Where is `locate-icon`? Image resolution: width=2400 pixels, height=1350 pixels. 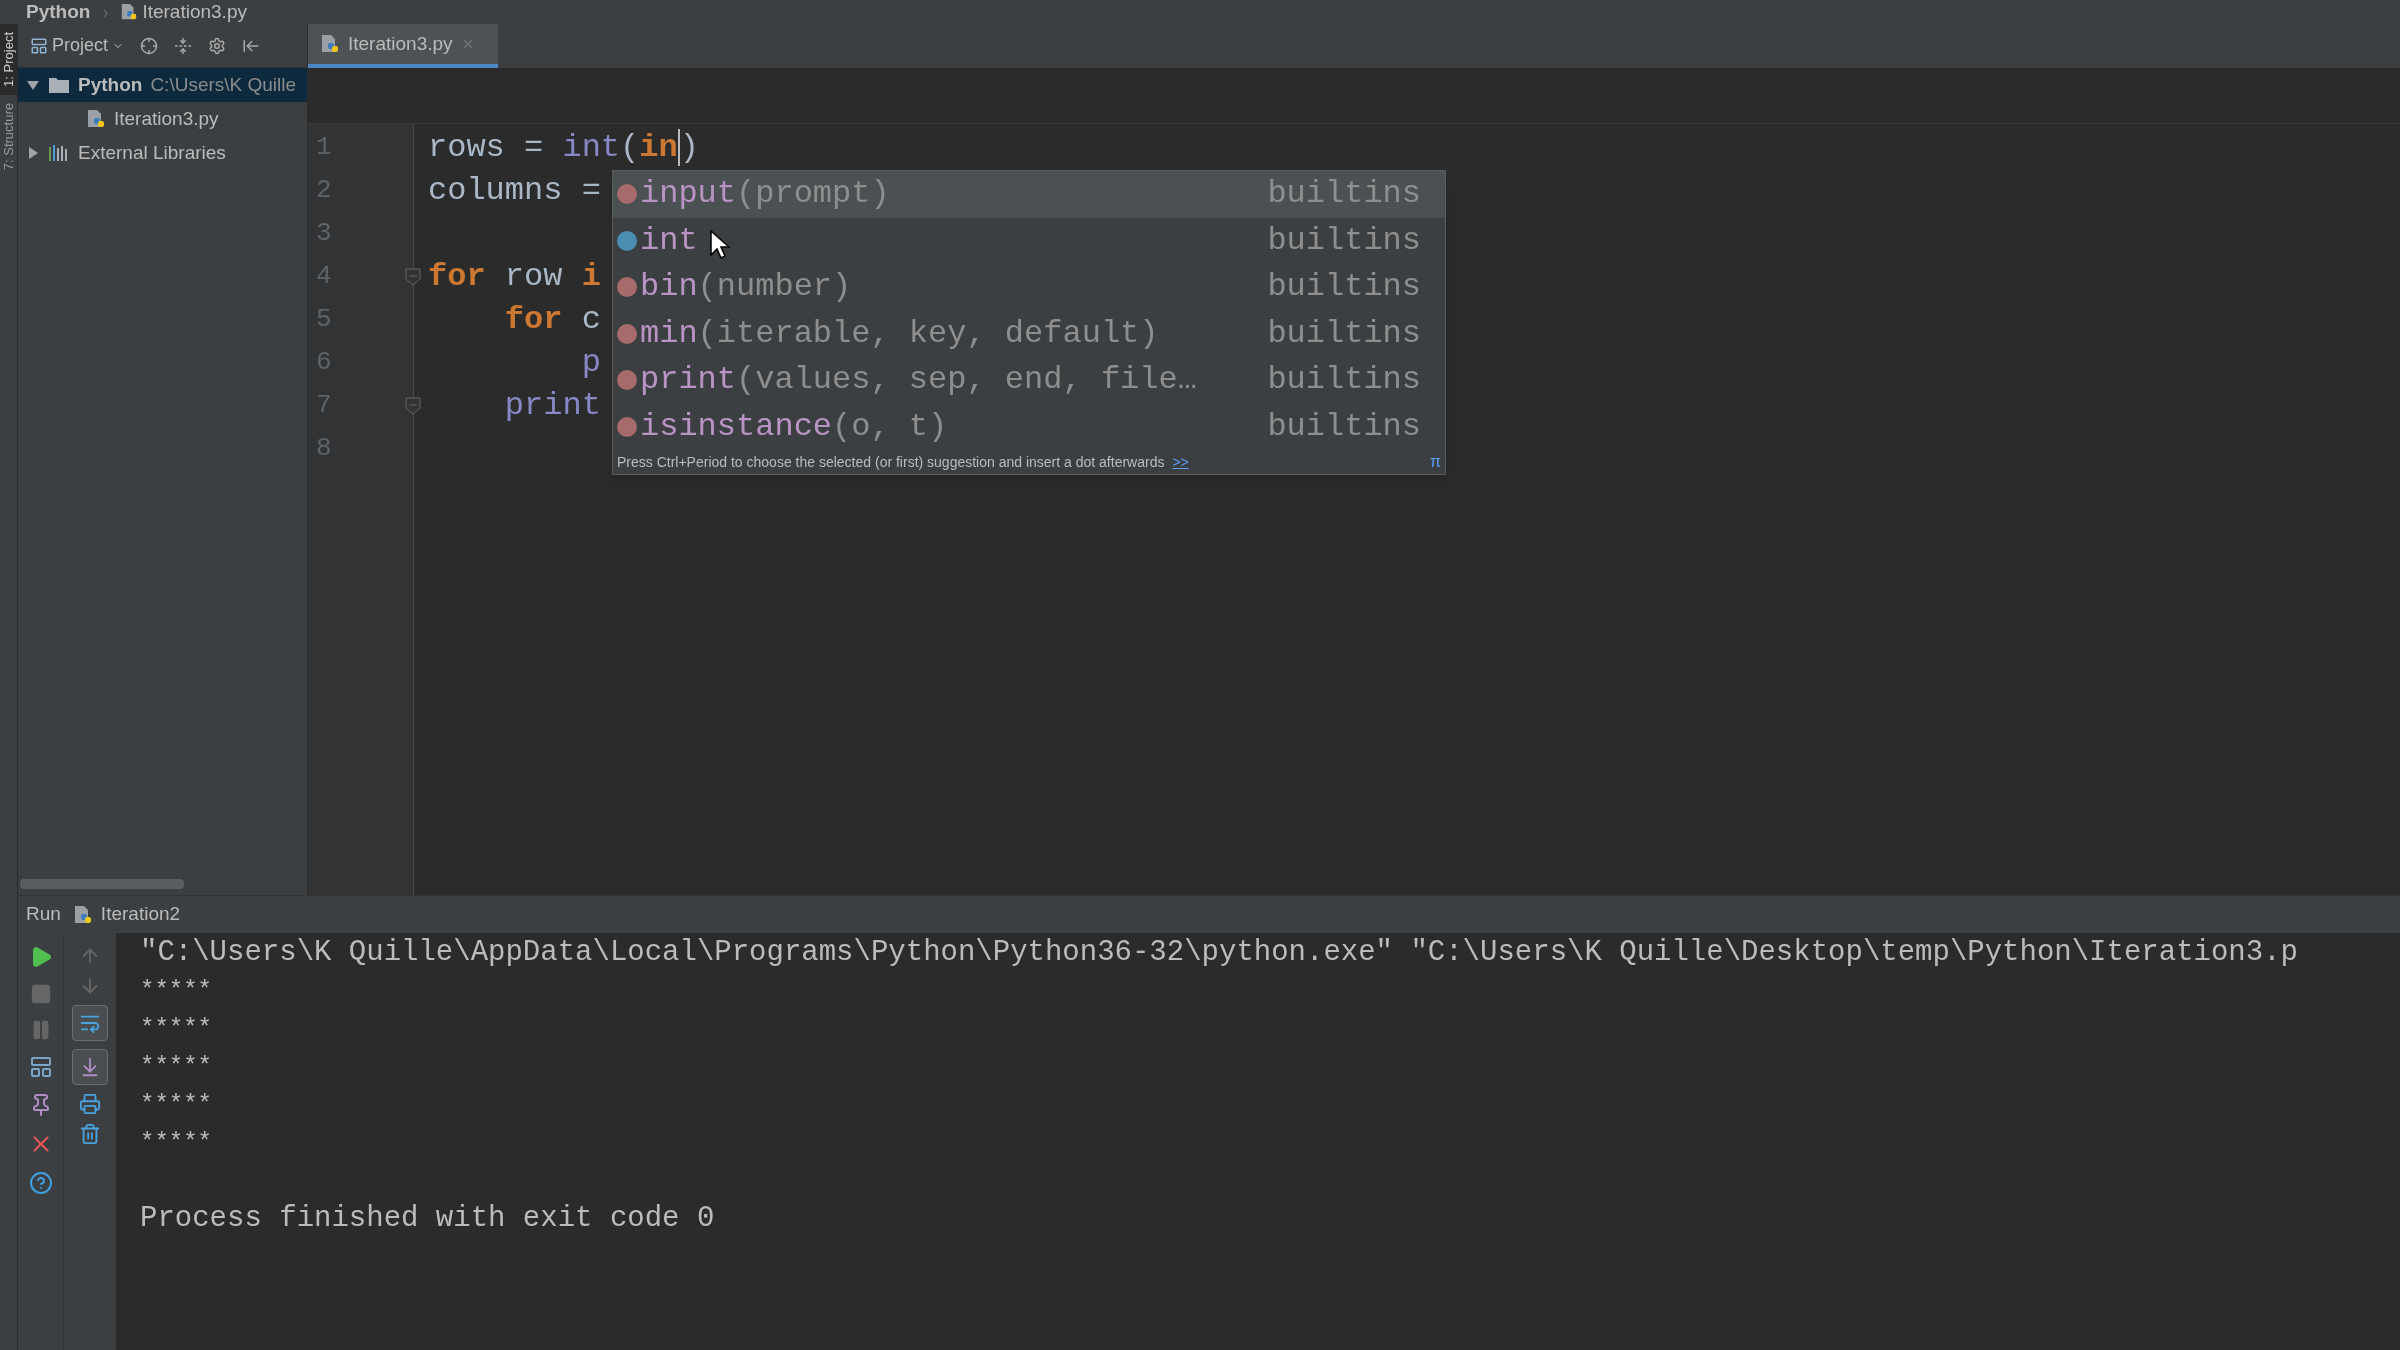 locate-icon is located at coordinates (149, 45).